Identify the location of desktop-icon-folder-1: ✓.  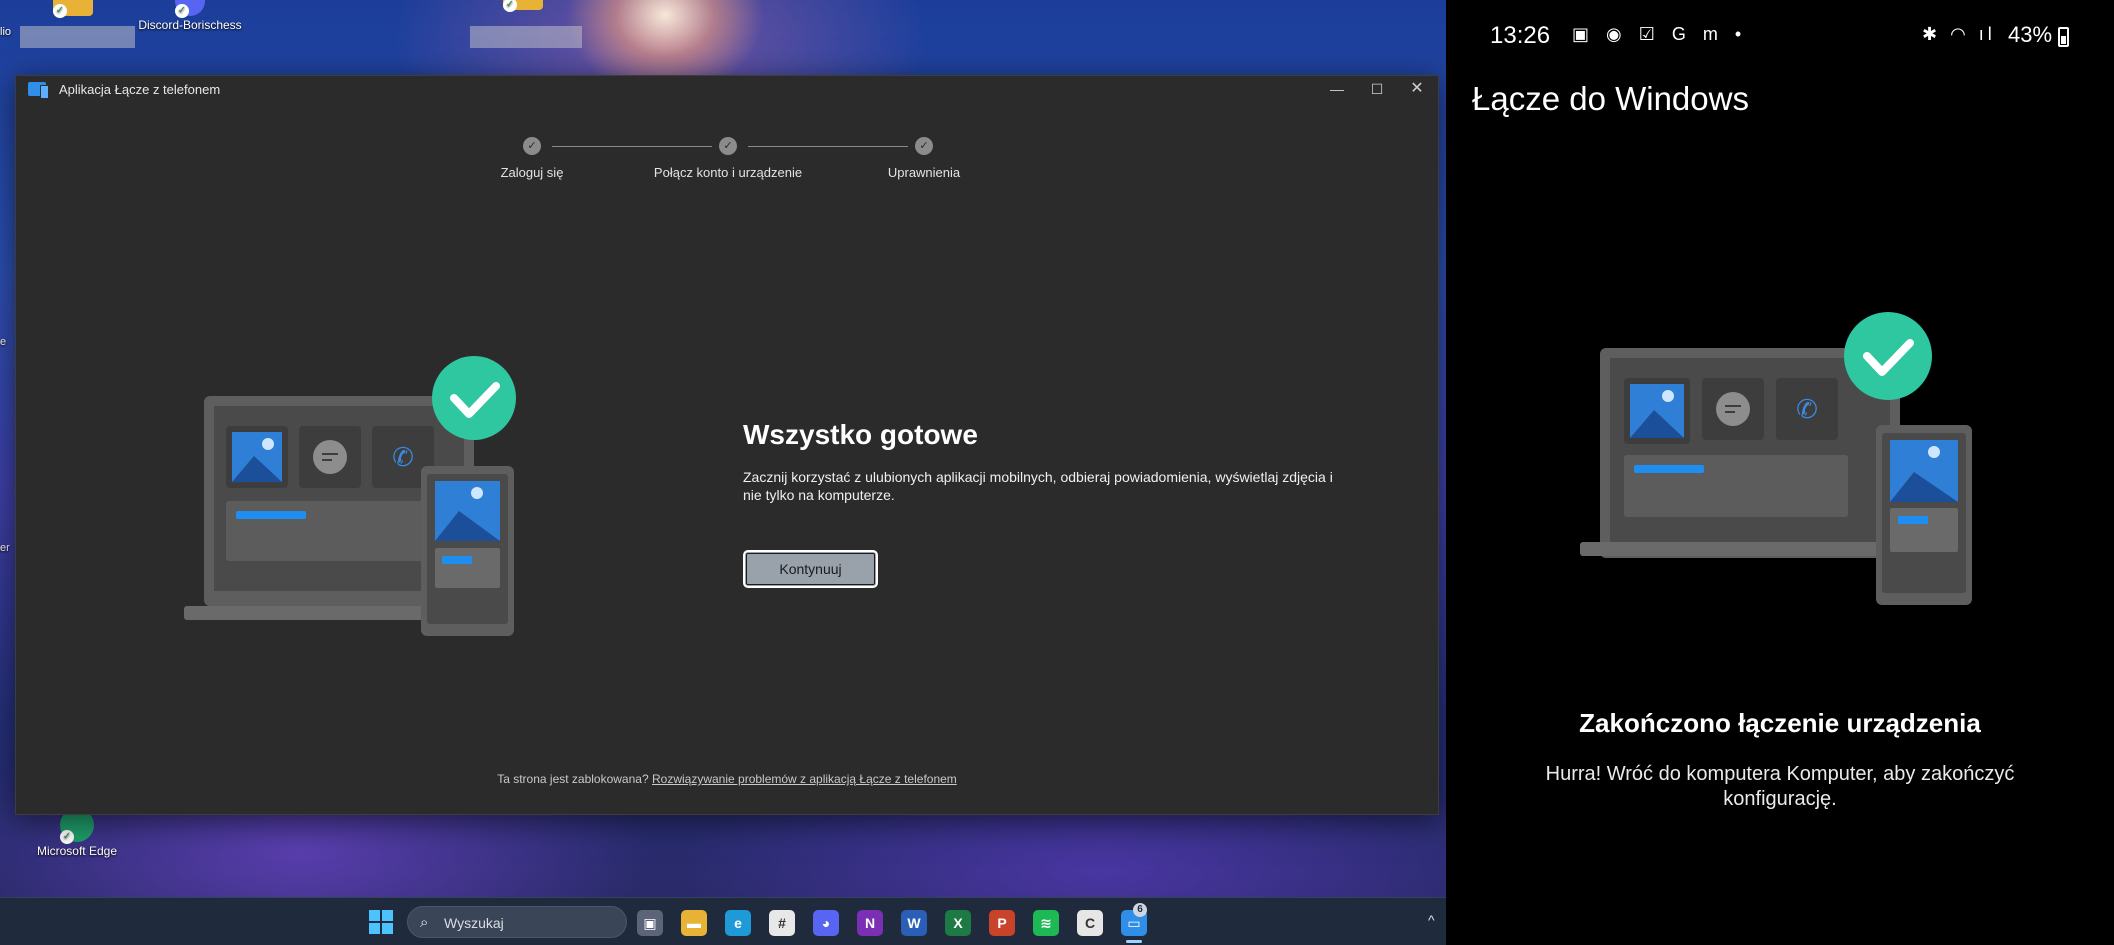
(73, 9).